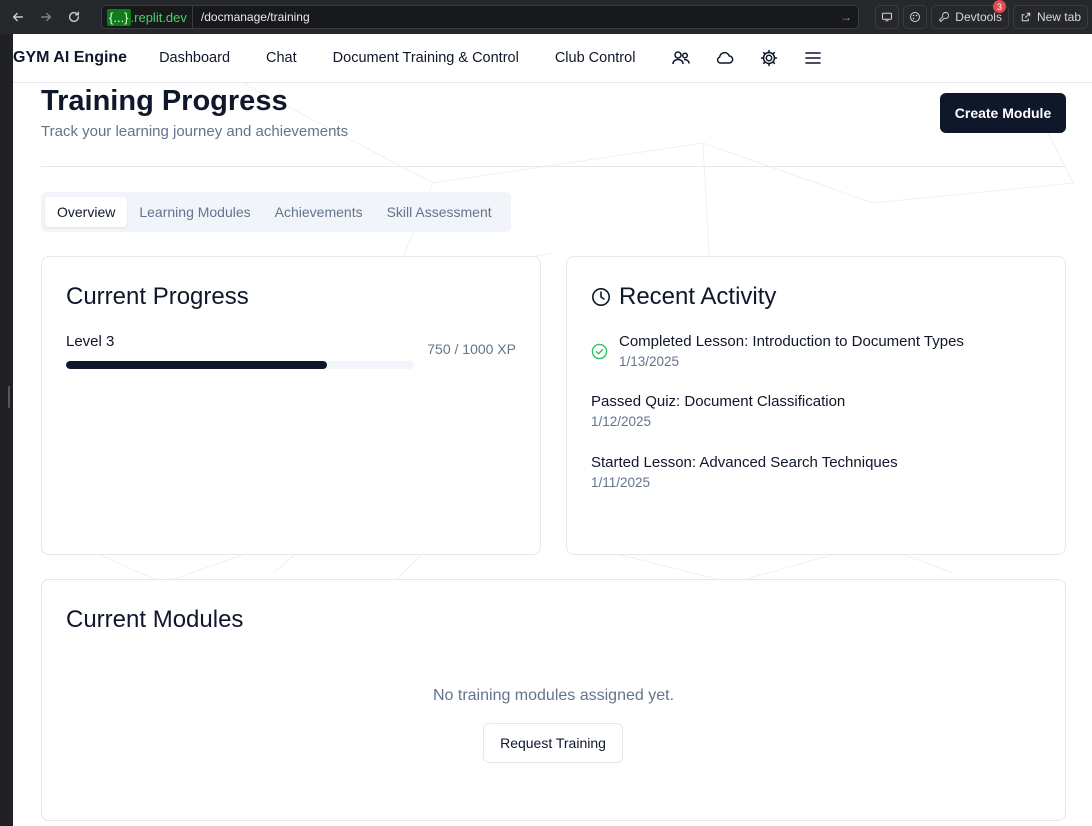  I want to click on nav-link-document-training: Document Training & Control, so click(426, 58).